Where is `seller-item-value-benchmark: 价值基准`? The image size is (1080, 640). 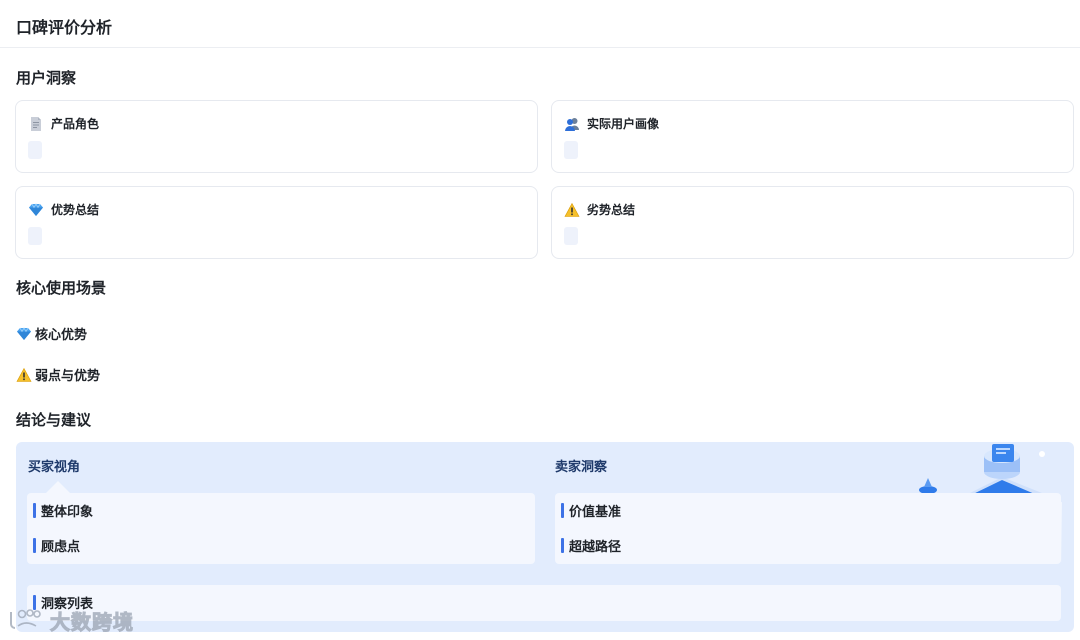 seller-item-value-benchmark: 价值基准 is located at coordinates (591, 510).